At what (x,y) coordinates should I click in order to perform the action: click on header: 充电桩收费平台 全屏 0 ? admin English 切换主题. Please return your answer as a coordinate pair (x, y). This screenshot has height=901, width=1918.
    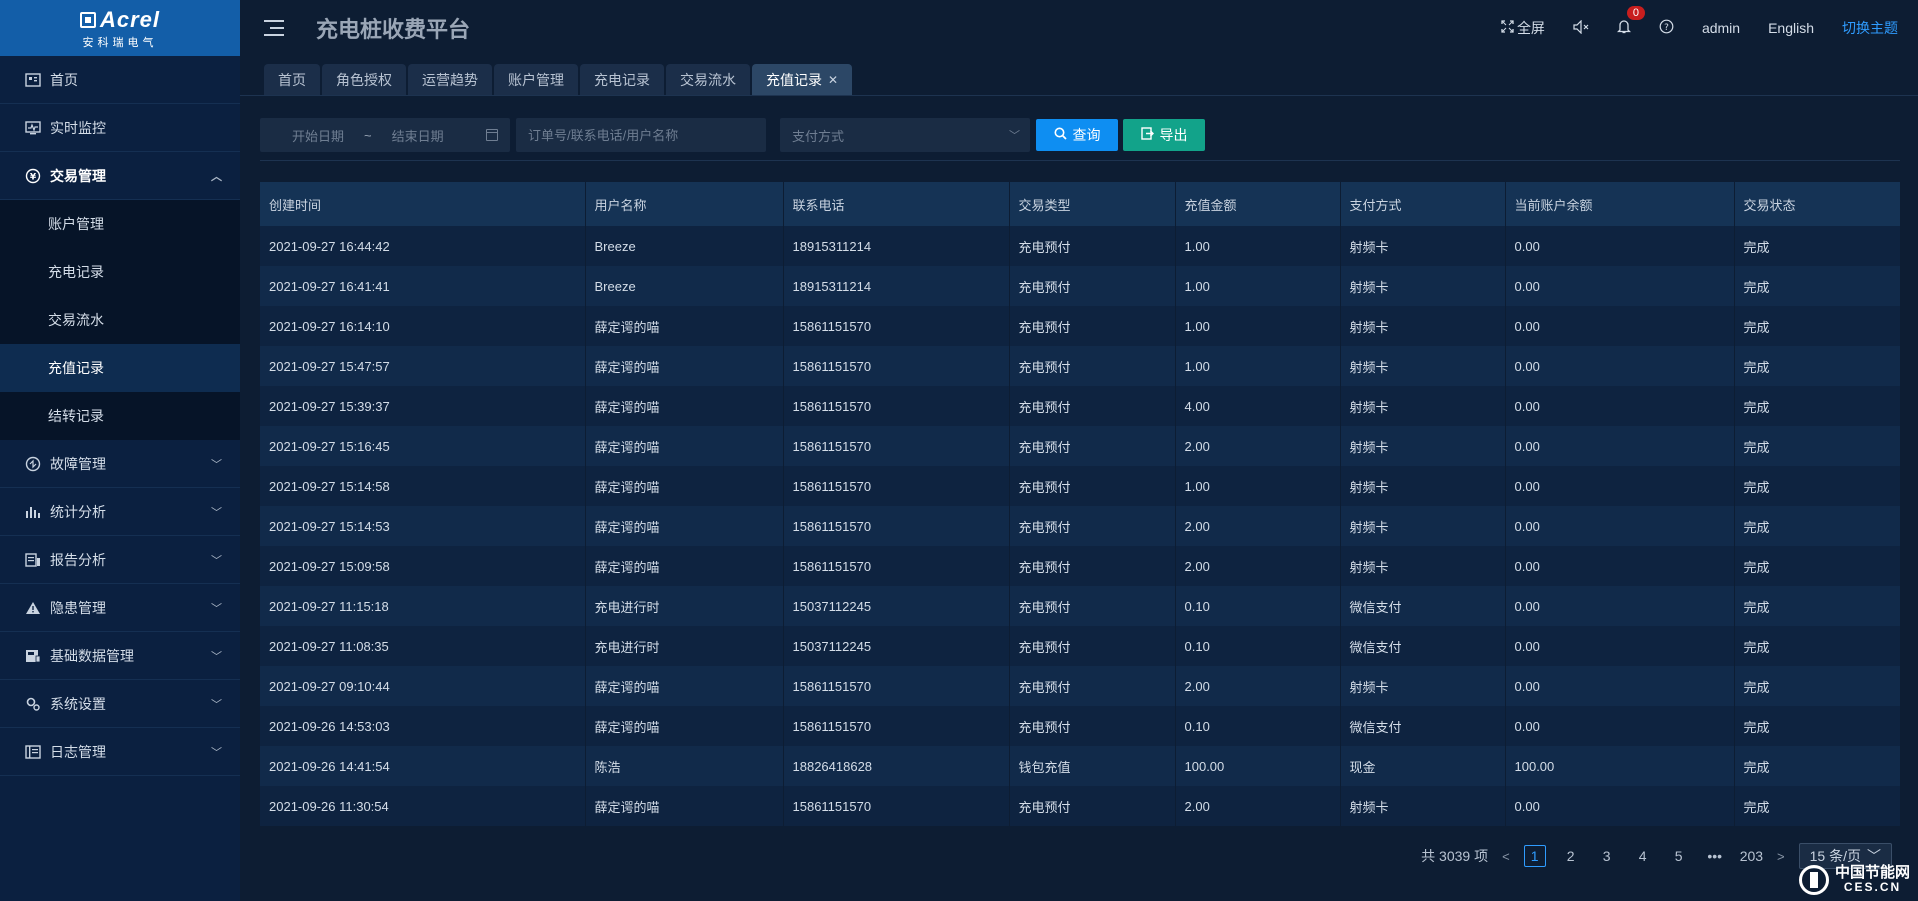
    Looking at the image, I should click on (1079, 28).